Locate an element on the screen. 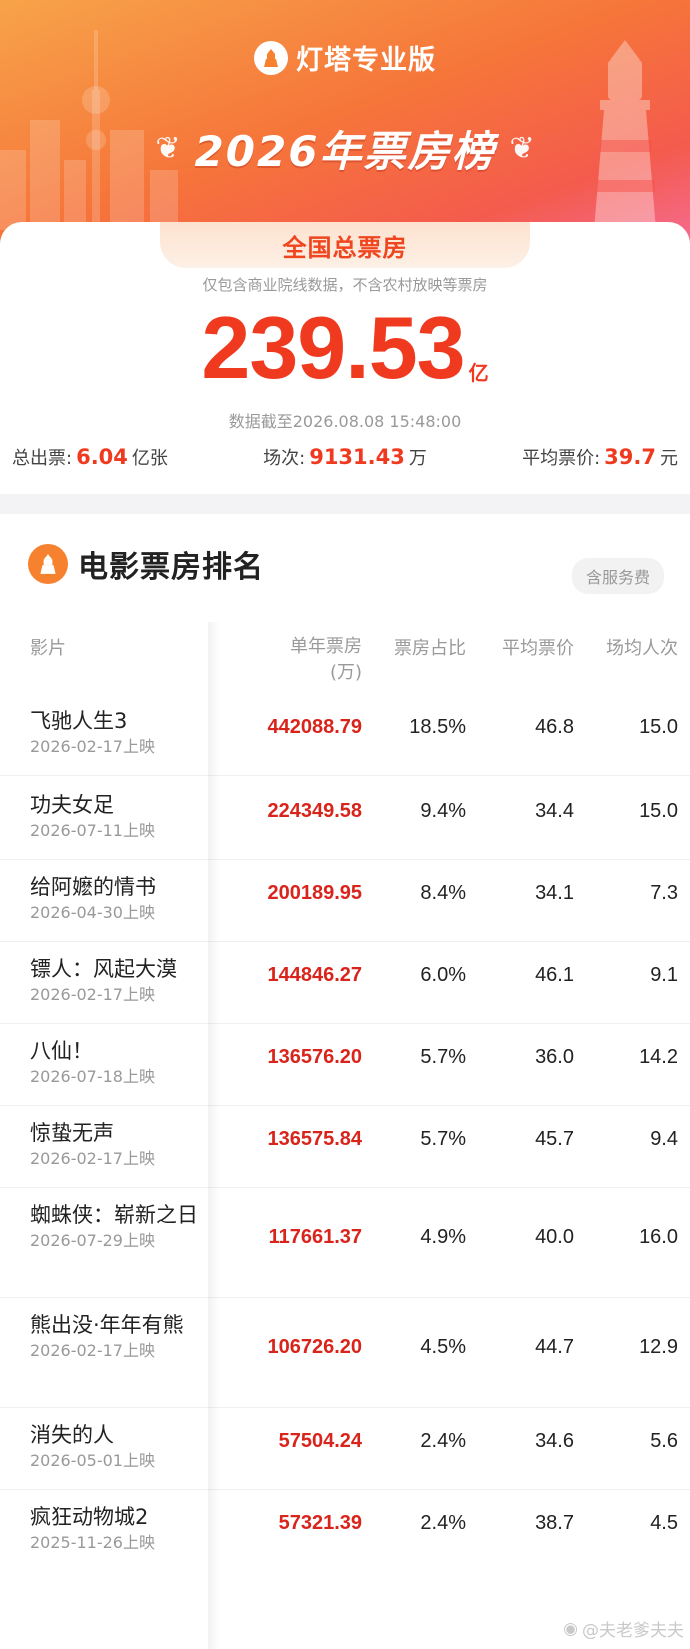  avg-audience-value: 12.9 is located at coordinates (658, 1347).